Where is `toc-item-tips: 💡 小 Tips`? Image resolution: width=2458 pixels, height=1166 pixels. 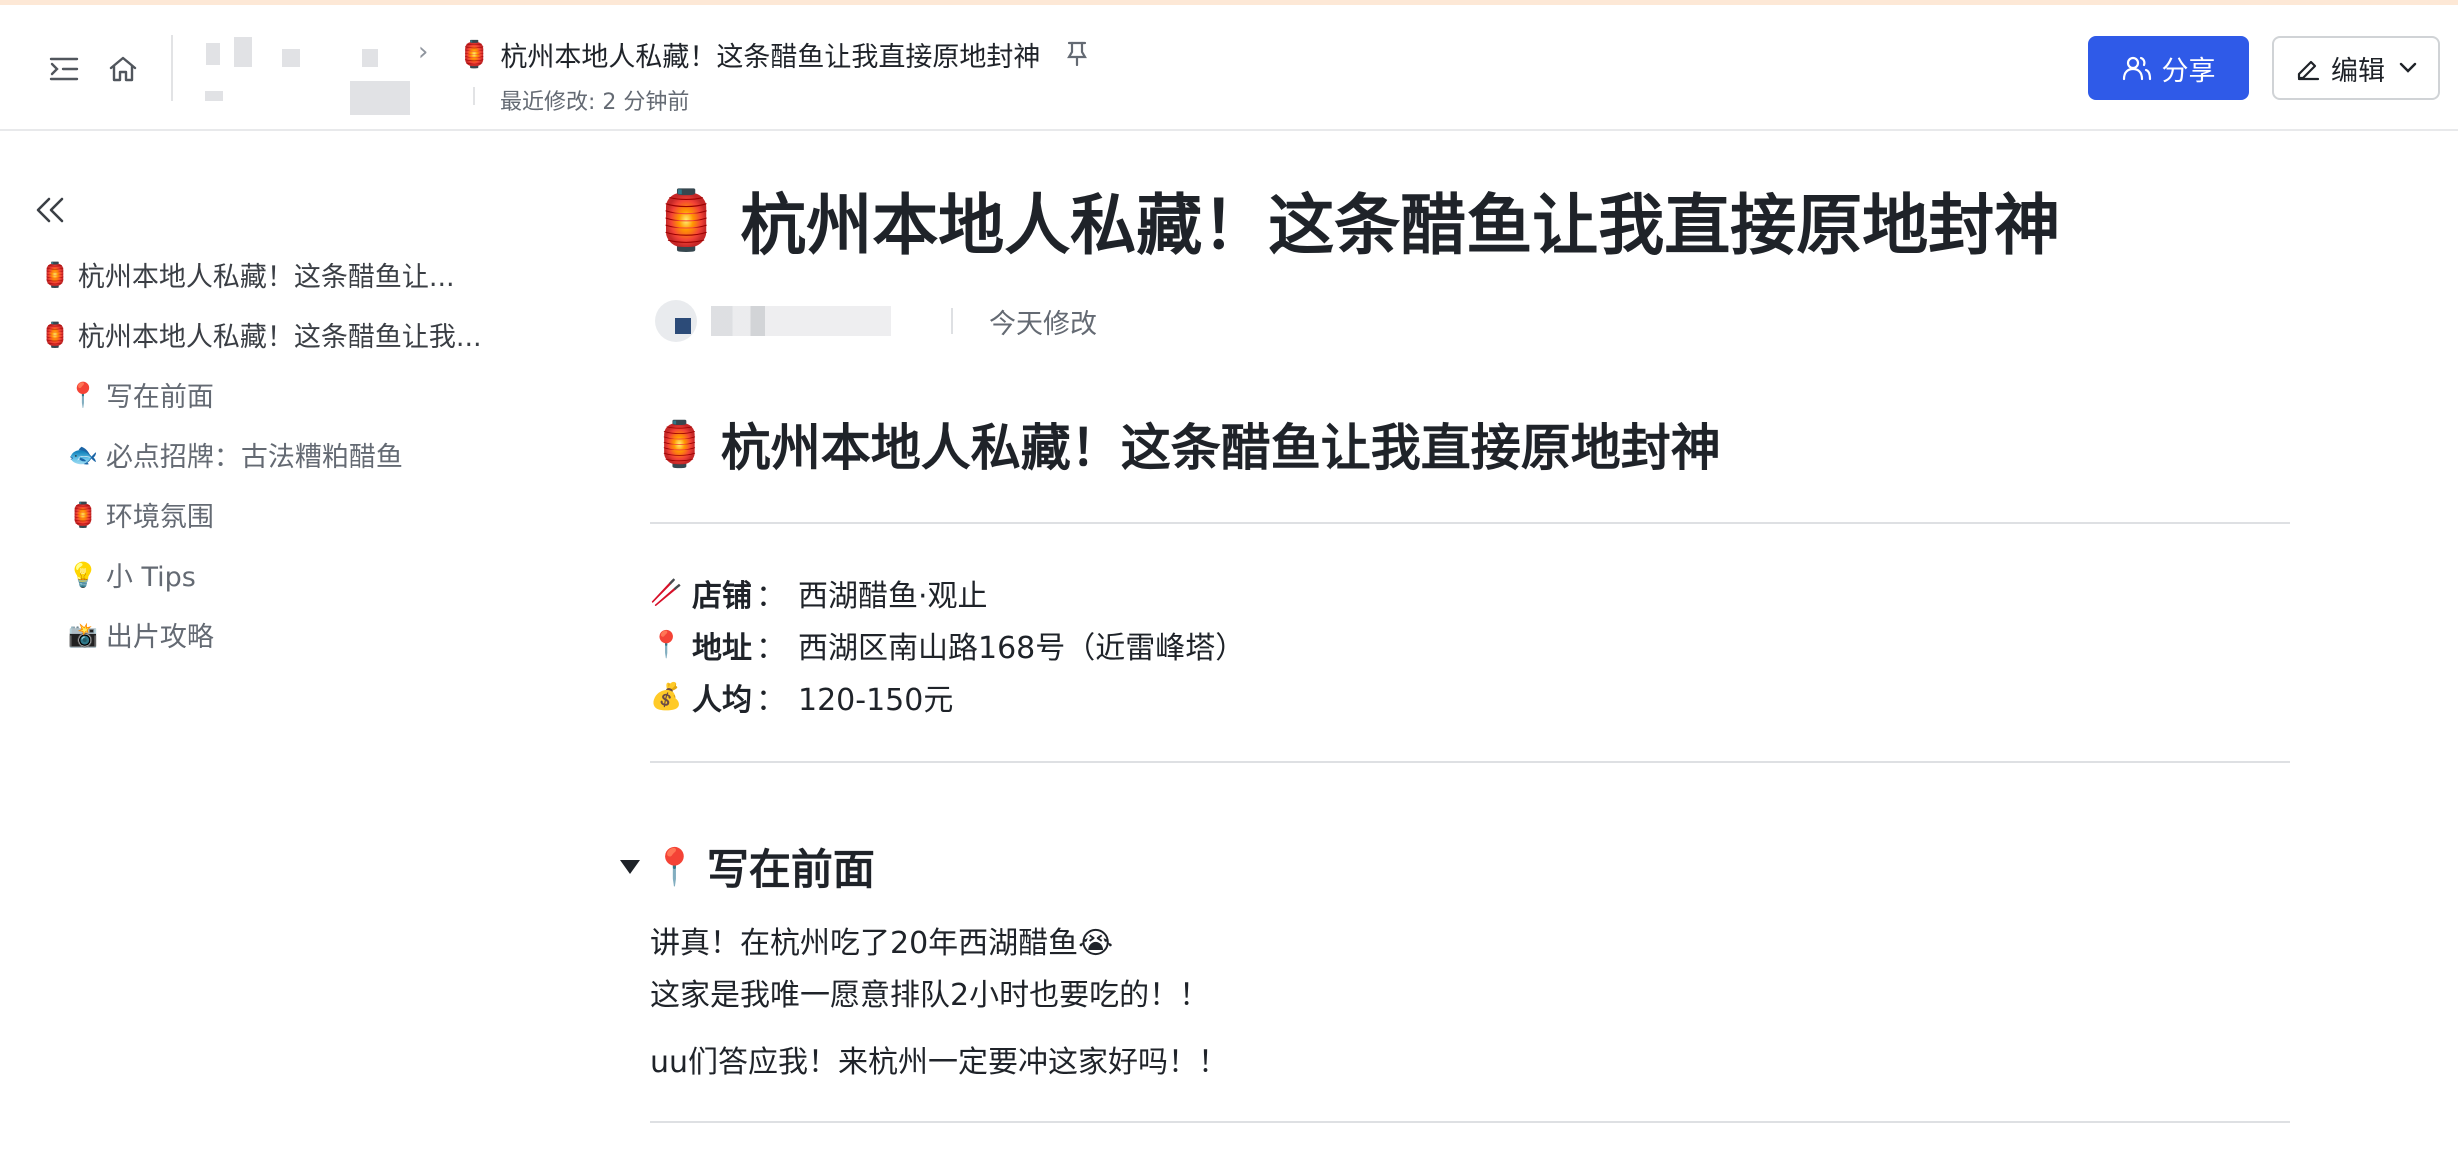 toc-item-tips: 💡 小 Tips is located at coordinates (132, 574).